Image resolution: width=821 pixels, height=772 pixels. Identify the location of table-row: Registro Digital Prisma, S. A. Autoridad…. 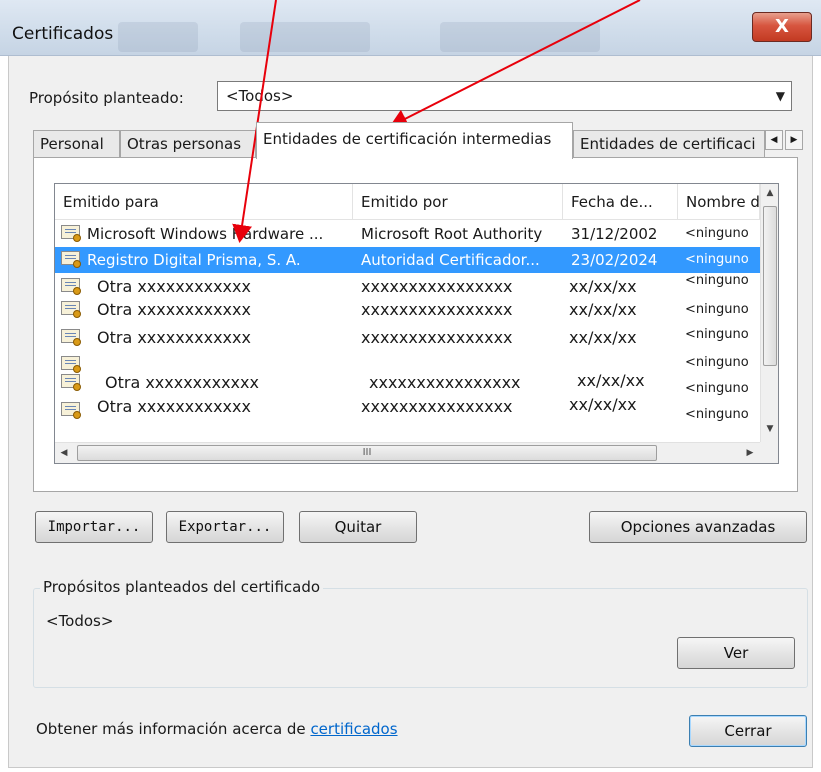
(407, 260).